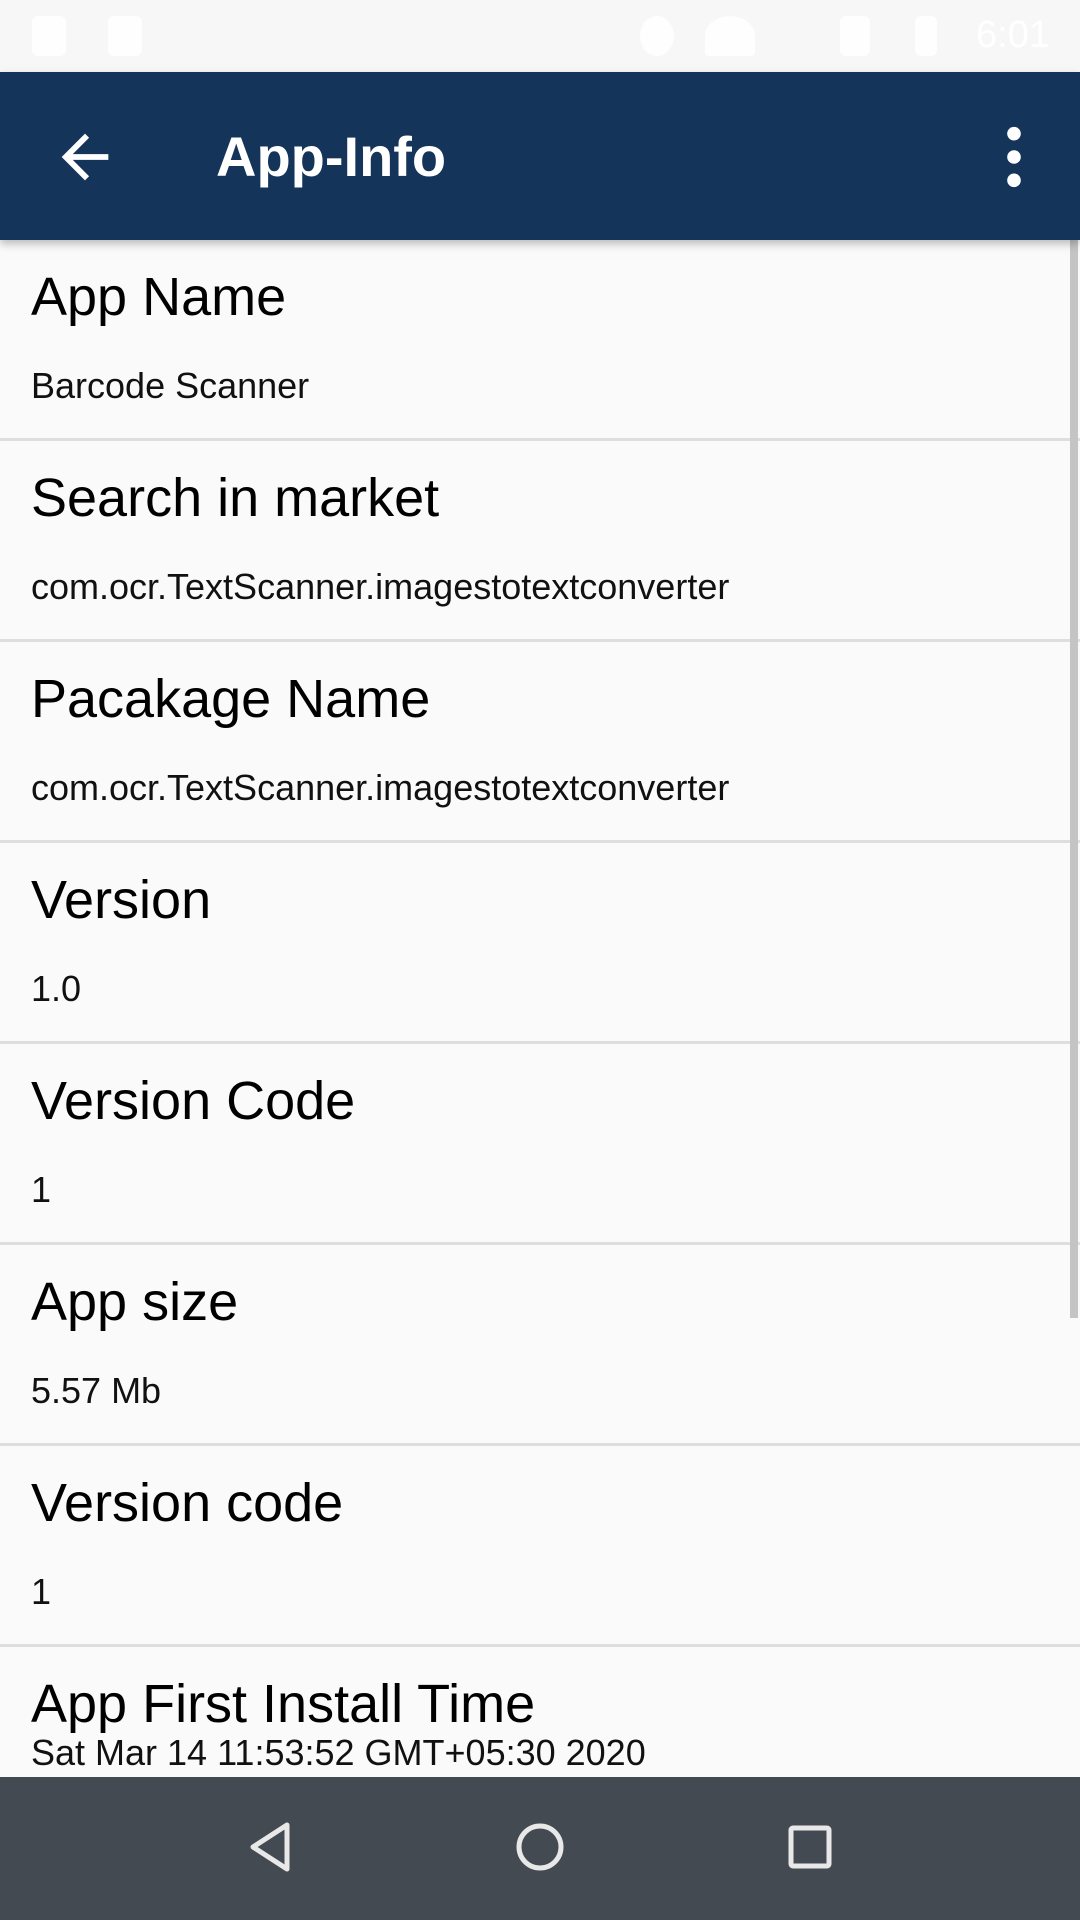 The width and height of the screenshot is (1080, 1920). What do you see at coordinates (235, 498) in the screenshot?
I see `info-label: Search in market` at bounding box center [235, 498].